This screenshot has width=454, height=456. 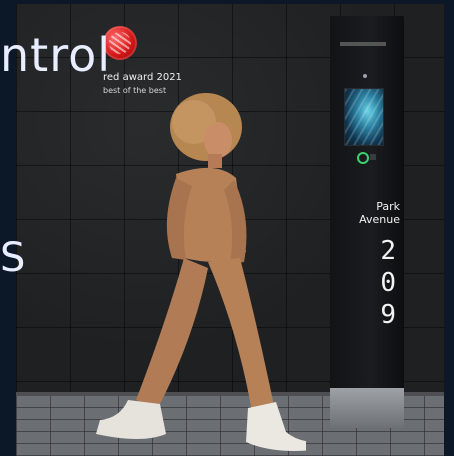 I want to click on kiosk-digit: 0, so click(x=388, y=283).